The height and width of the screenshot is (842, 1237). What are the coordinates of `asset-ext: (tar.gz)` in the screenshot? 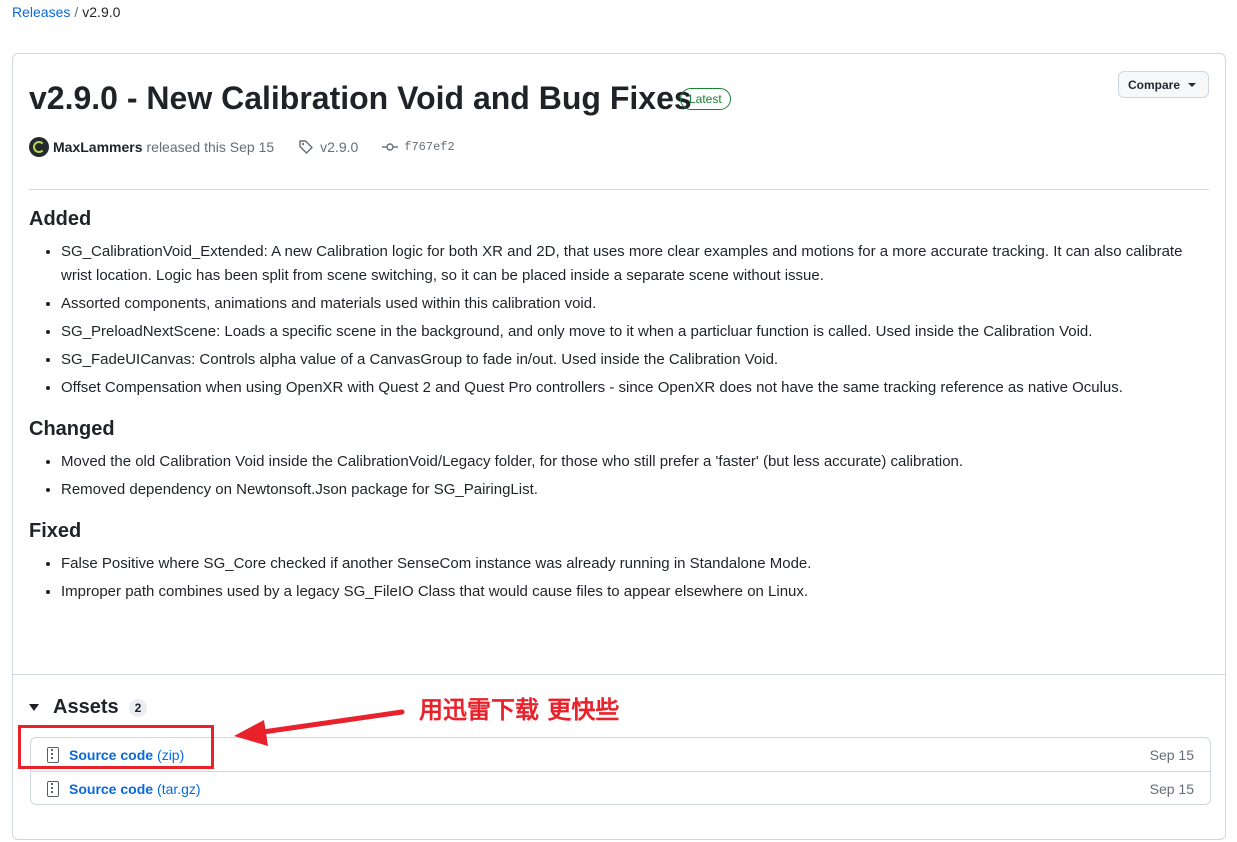 It's located at (179, 788).